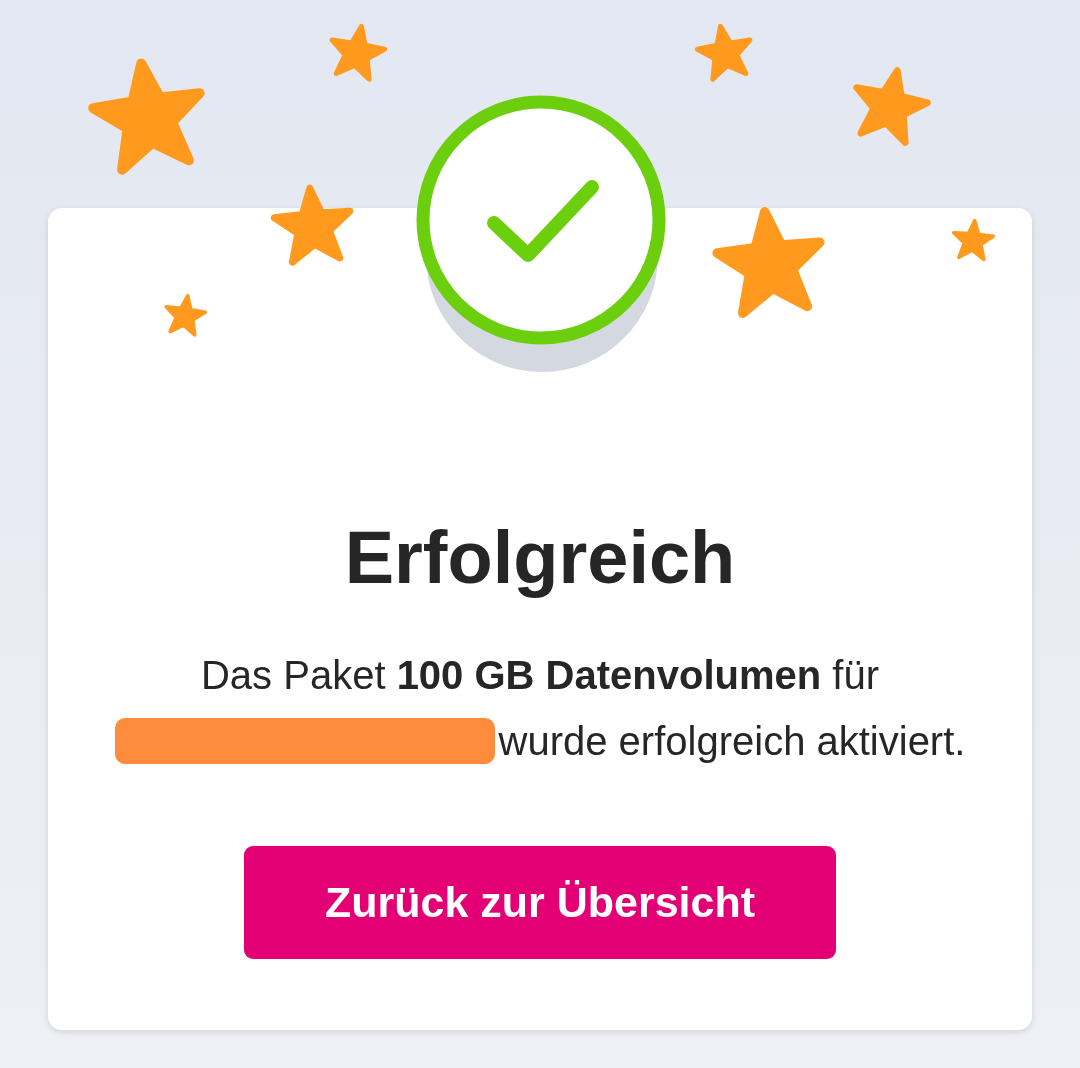 The width and height of the screenshot is (1080, 1068). Describe the element at coordinates (540, 902) in the screenshot. I see `back-button: Zurück zur Übersicht` at that location.